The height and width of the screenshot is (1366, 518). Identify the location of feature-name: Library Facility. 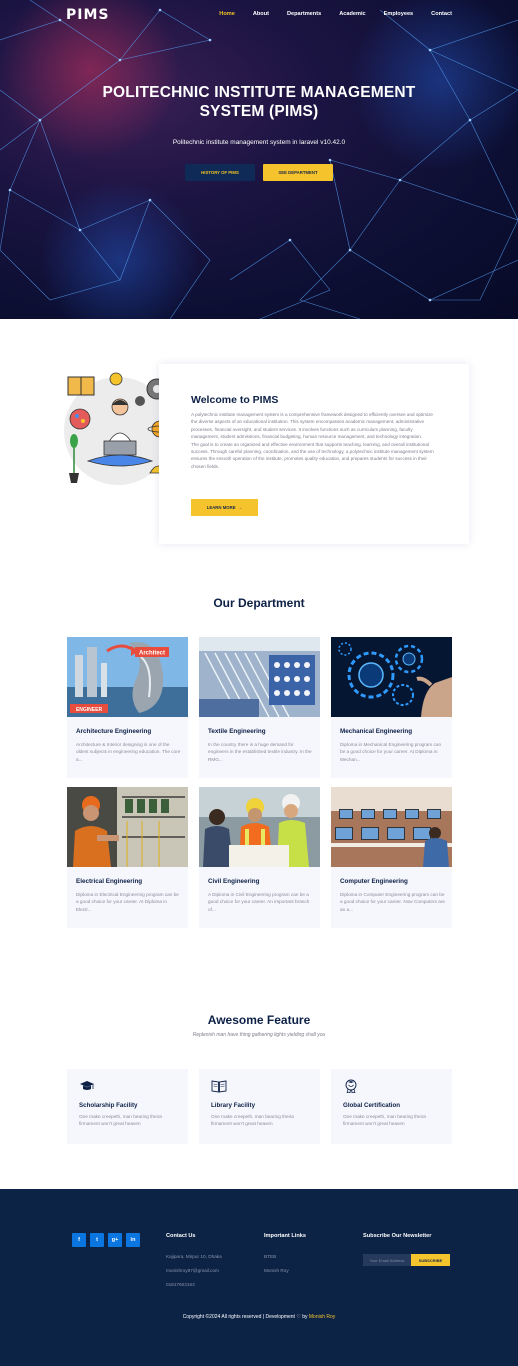
(233, 1105).